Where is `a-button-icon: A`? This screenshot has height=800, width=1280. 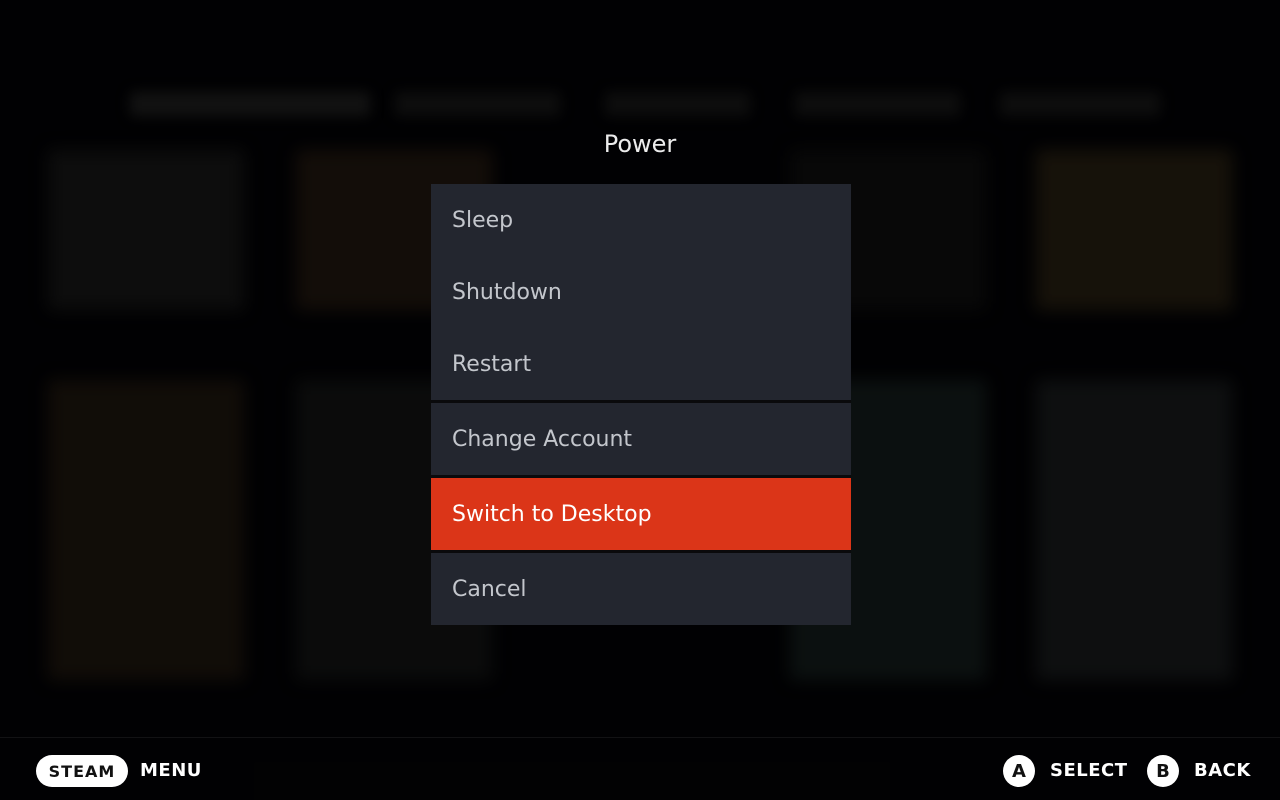 a-button-icon: A is located at coordinates (1019, 771).